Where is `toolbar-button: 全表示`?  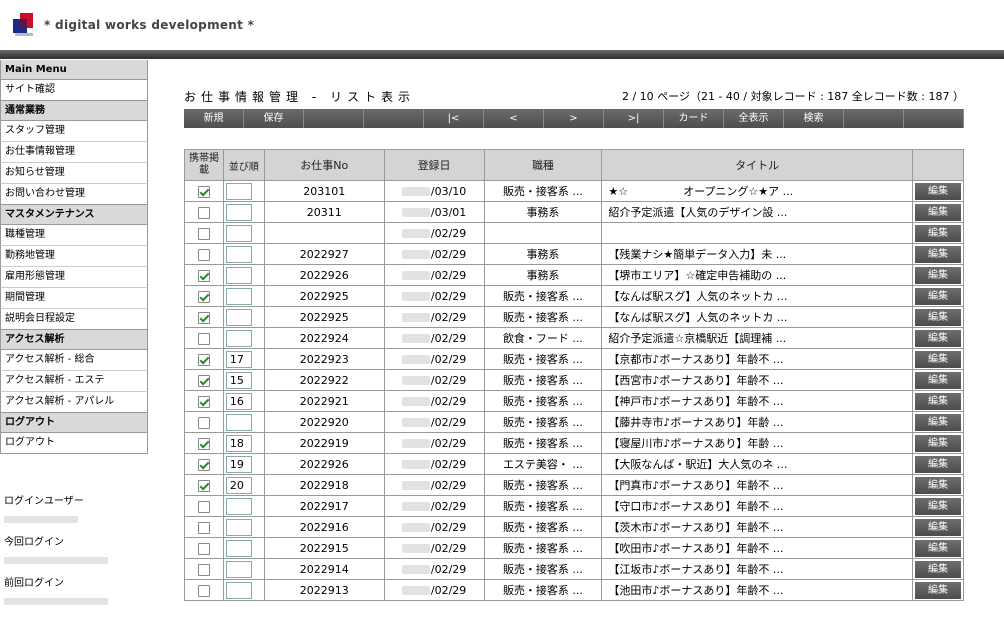
toolbar-button: 全表示 is located at coordinates (754, 118).